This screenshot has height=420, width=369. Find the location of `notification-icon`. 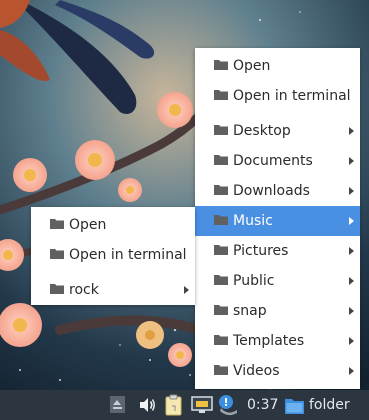

notification-icon is located at coordinates (228, 405).